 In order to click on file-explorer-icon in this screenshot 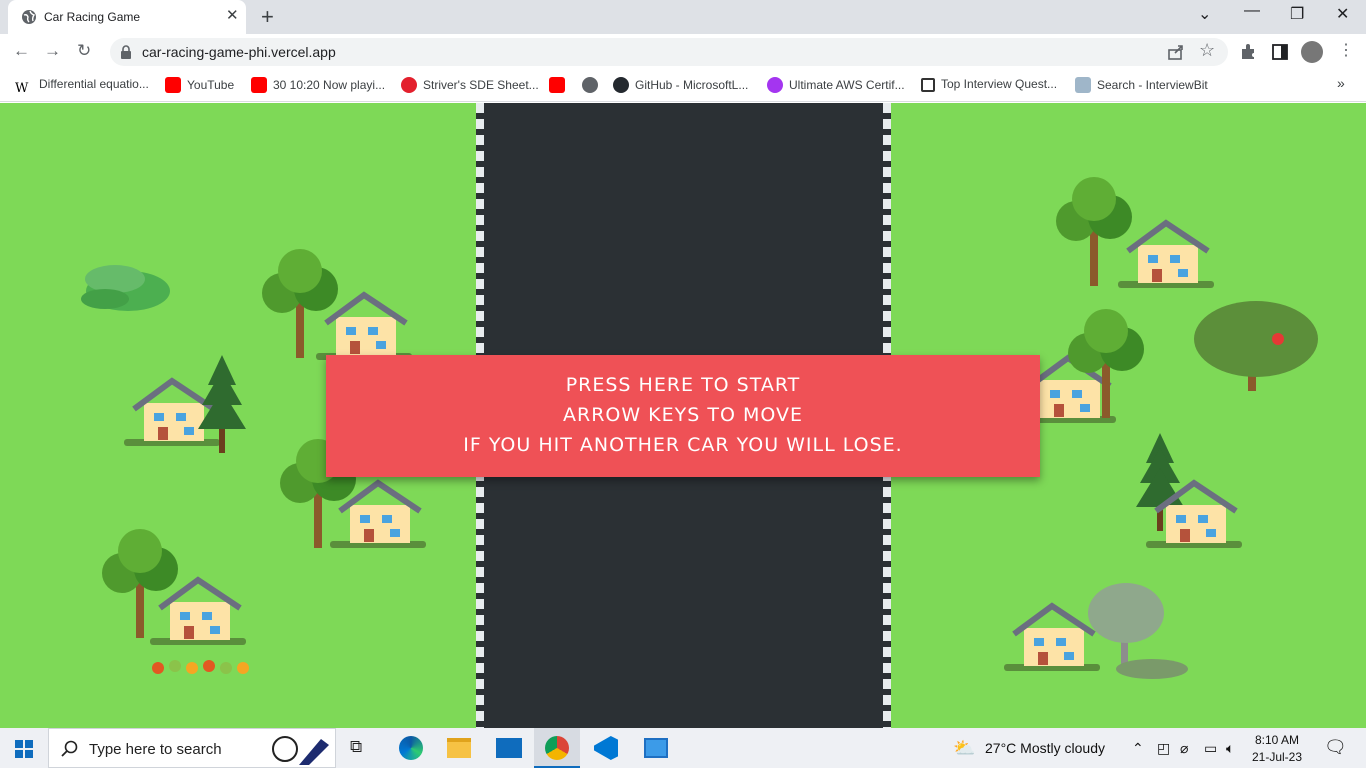, I will do `click(459, 748)`.